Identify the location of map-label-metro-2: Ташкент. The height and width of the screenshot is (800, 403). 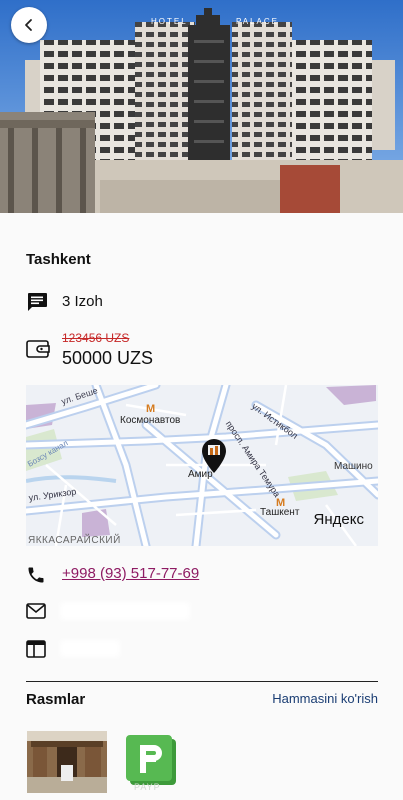
(280, 512).